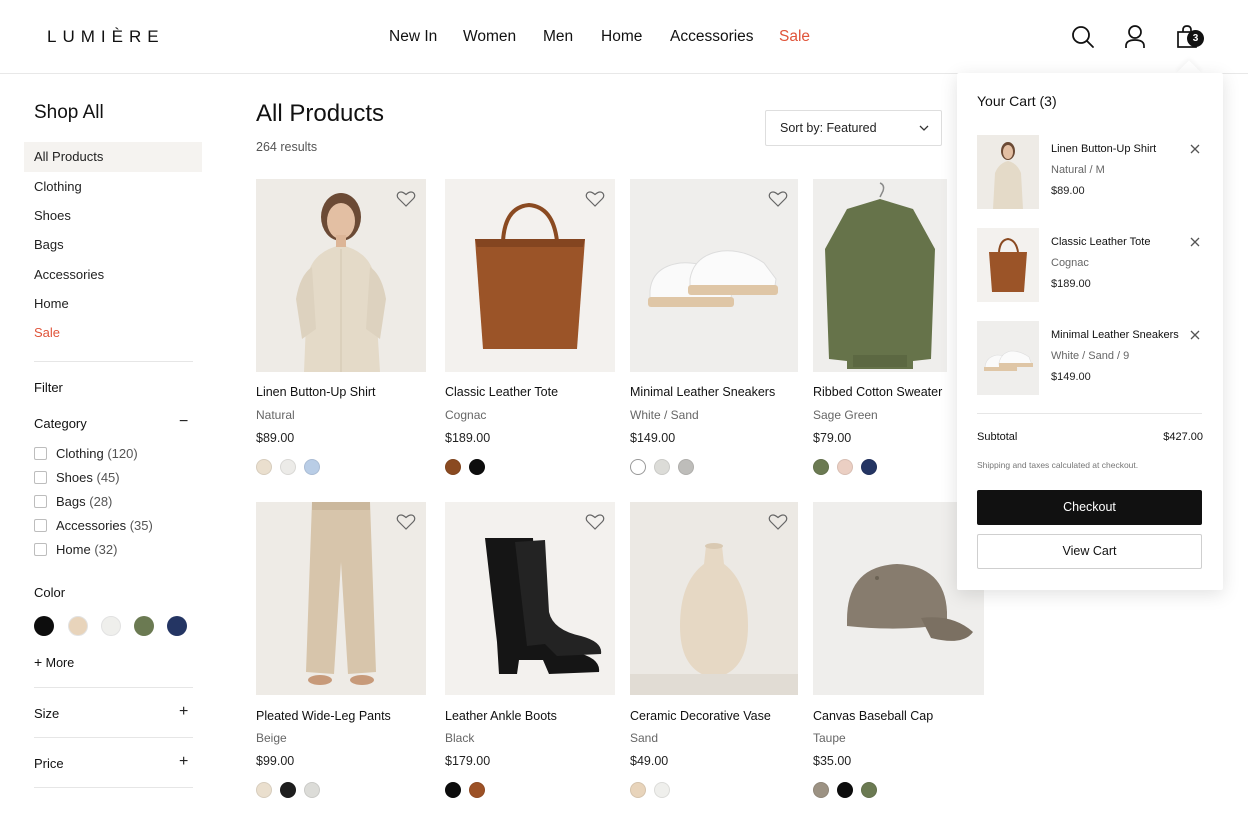 This screenshot has width=1248, height=832. I want to click on product-name: Pleated Wide-Leg Pants, so click(323, 716).